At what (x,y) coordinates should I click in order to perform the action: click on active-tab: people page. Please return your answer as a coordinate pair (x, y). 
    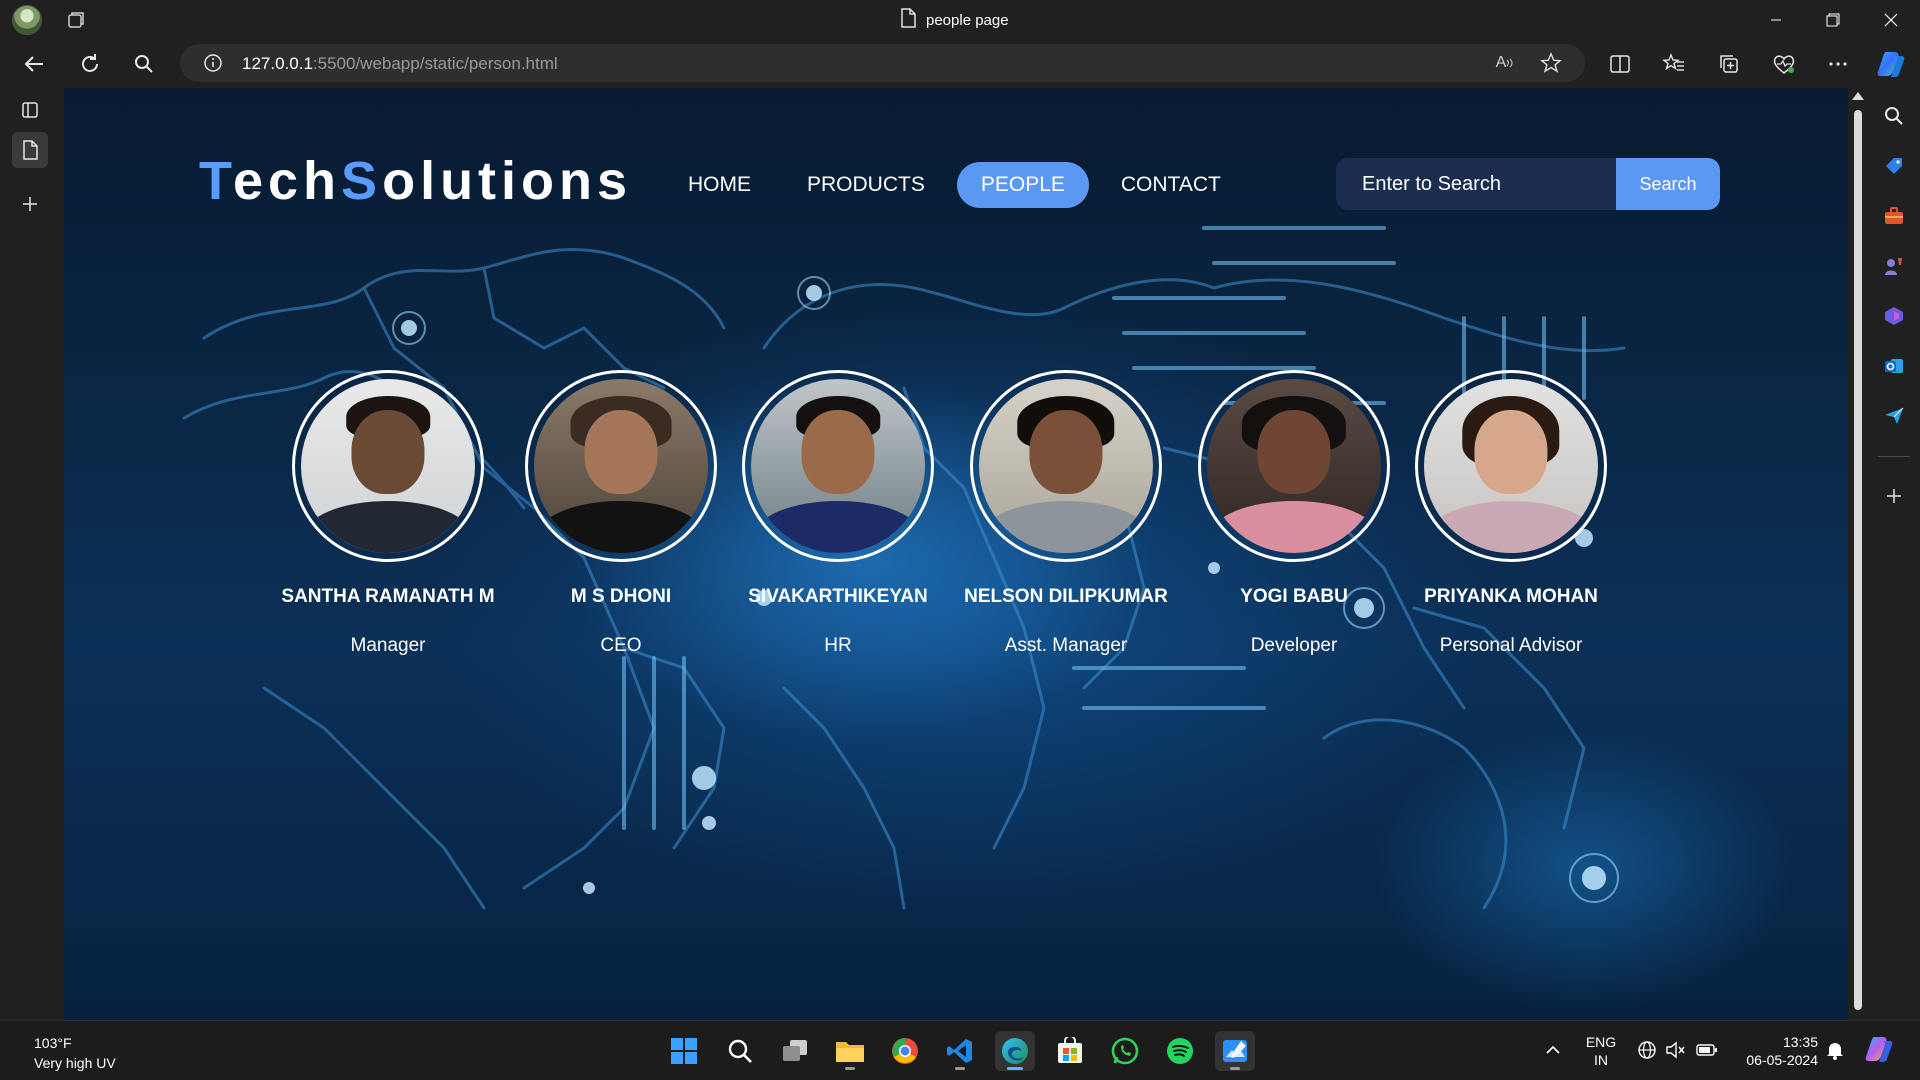
    Looking at the image, I should click on (954, 20).